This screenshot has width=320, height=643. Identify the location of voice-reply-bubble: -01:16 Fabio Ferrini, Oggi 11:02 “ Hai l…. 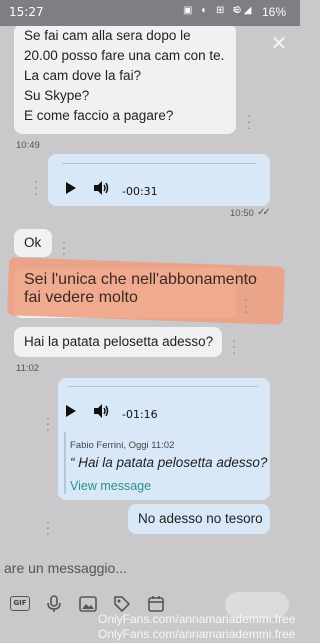
(164, 439).